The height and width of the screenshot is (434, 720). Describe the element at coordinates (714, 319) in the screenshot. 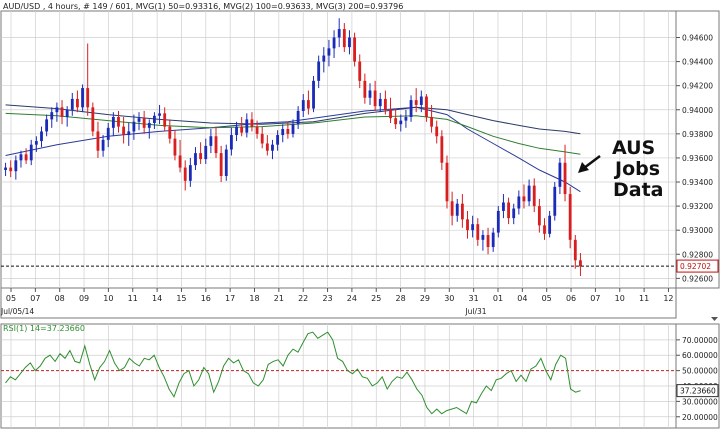

I see `collapse-triangle-icon` at that location.